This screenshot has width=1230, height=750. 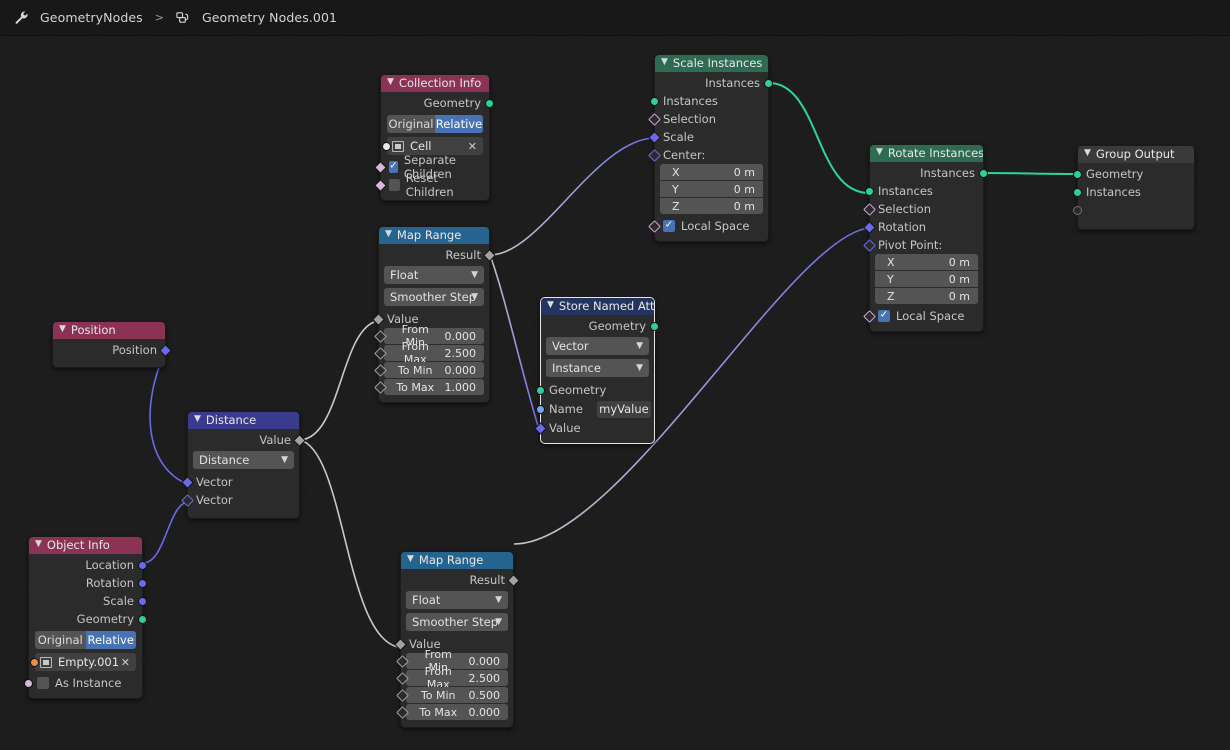 I want to click on socket-as-instance-in, so click(x=28, y=683).